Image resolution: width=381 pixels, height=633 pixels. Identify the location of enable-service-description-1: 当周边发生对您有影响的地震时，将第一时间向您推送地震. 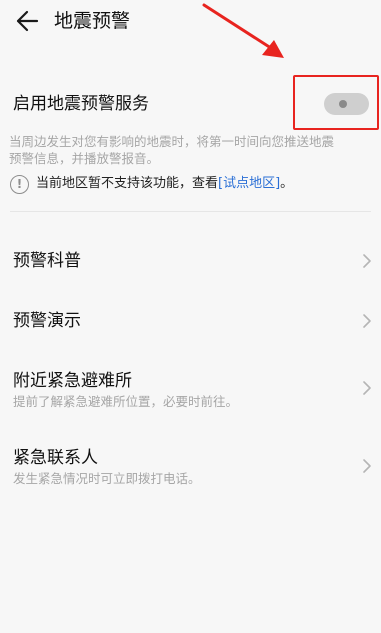
(172, 141).